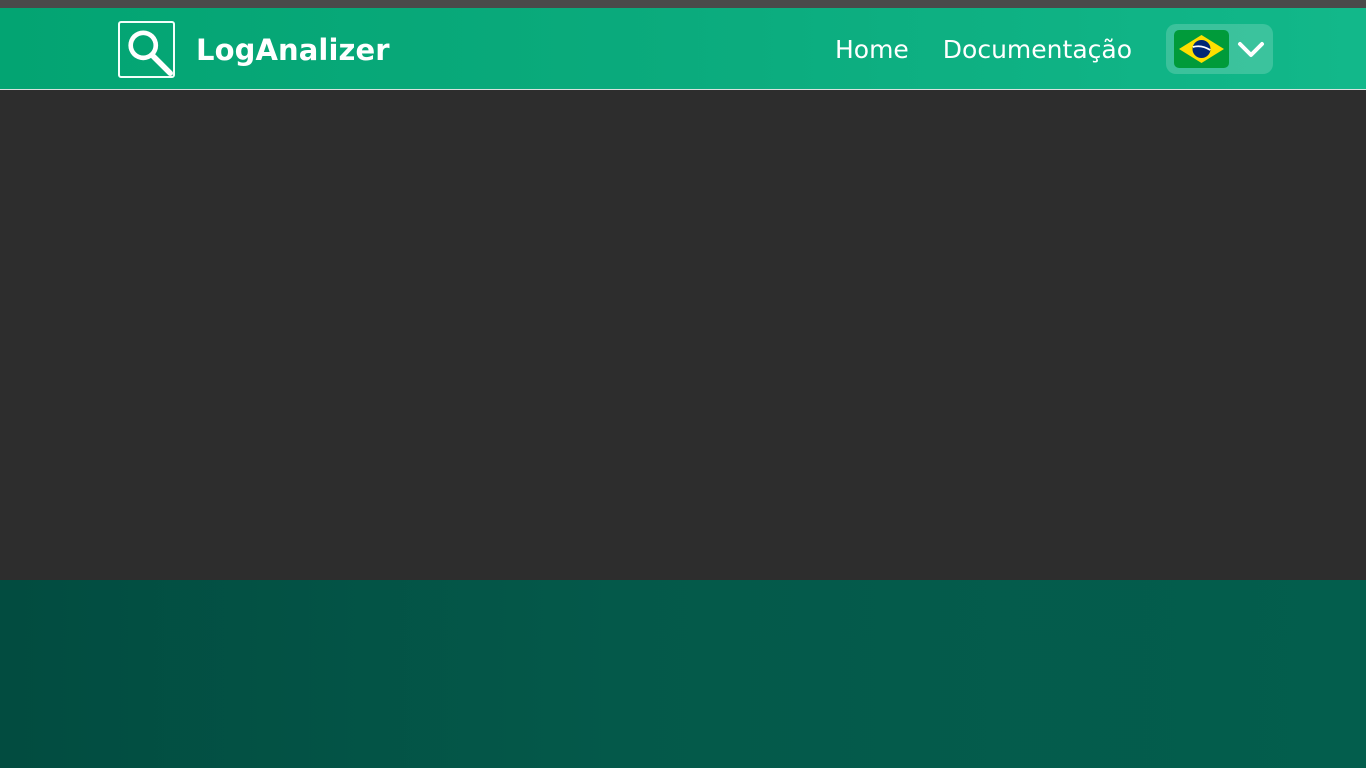 The image size is (1366, 768). I want to click on brazil-flag-icon, so click(1201, 49).